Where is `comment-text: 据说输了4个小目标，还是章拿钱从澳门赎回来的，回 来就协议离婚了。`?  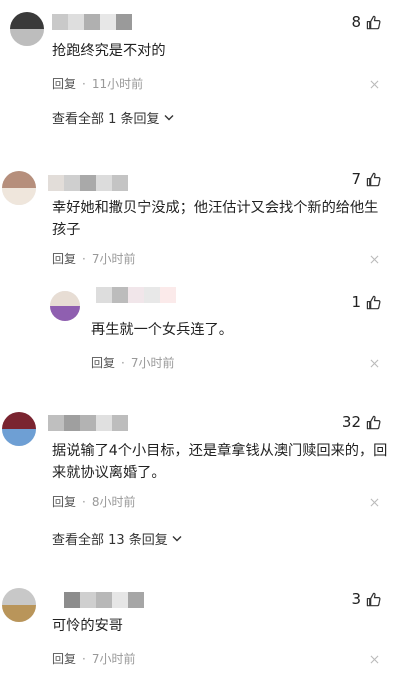
comment-text: 据说输了4个小目标，还是章拿钱从澳门赎回来的，回 来就协议离婚了。 is located at coordinates (220, 462).